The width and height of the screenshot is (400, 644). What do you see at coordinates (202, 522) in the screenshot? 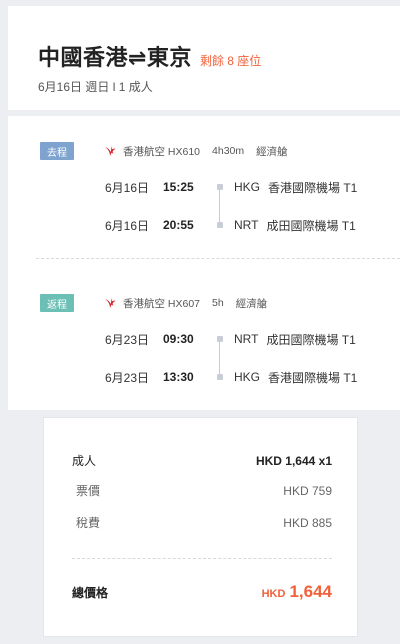
I see `tax-row: 稅費 HKD 885` at bounding box center [202, 522].